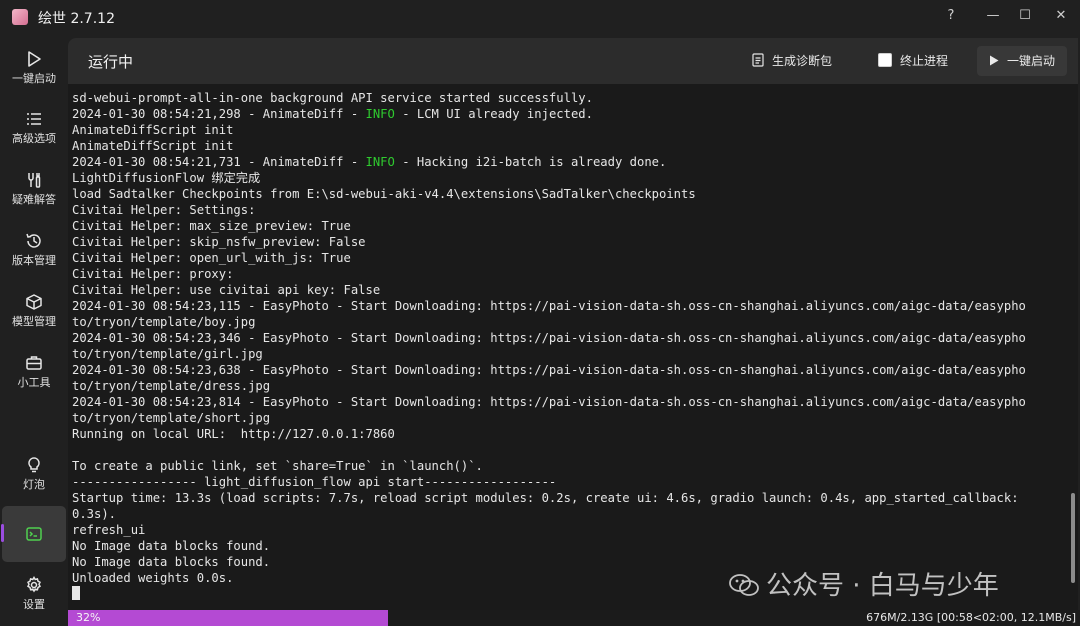 The width and height of the screenshot is (1080, 626). Describe the element at coordinates (971, 617) in the screenshot. I see `download-status: 676M/2.13G [00:58<02:00, 12.1MB/s]` at that location.